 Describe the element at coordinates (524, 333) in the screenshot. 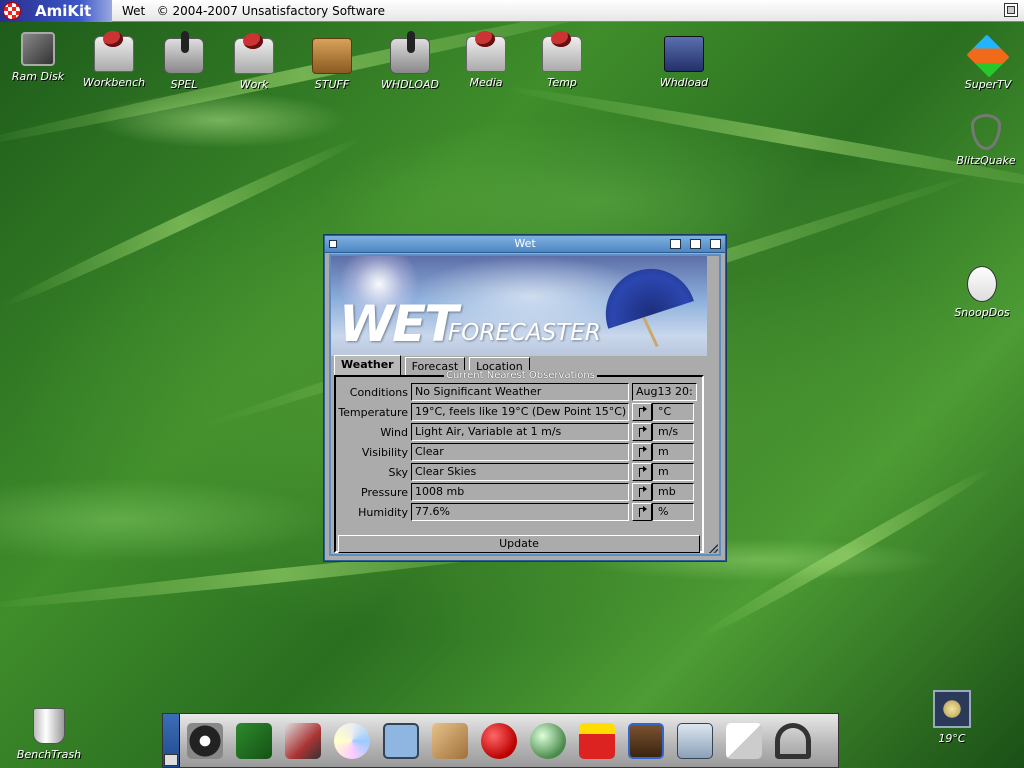

I see `banner-brand-small: FORECASTER` at that location.